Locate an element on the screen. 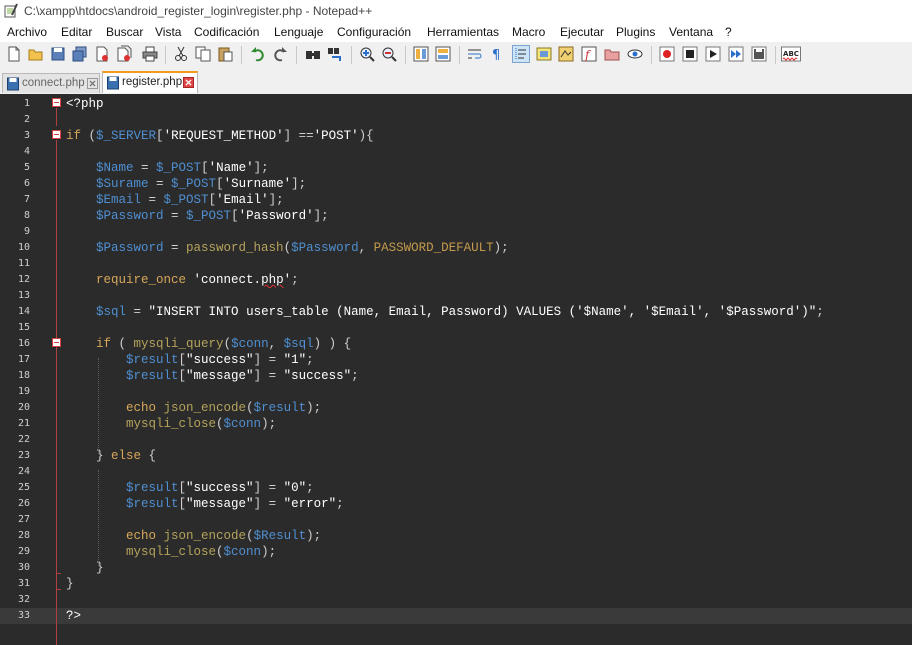 This screenshot has height=645, width=912. zoom-in-icon is located at coordinates (367, 54).